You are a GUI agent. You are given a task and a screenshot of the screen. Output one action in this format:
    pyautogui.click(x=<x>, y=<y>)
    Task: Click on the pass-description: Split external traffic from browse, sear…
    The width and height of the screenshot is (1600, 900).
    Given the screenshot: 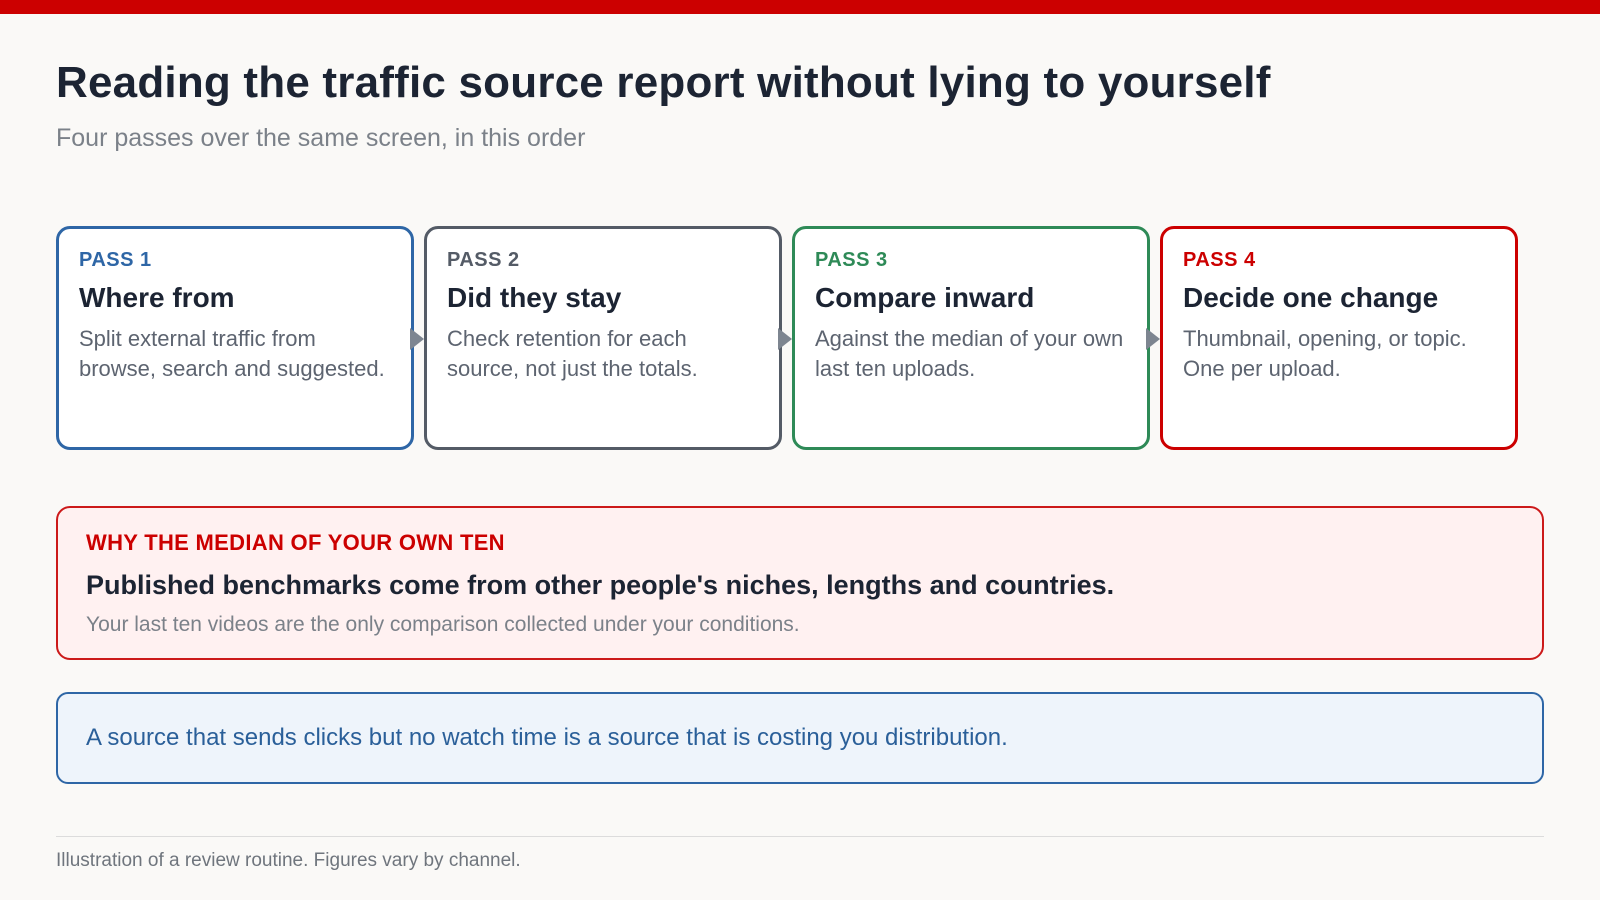 What is the action you would take?
    pyautogui.click(x=232, y=353)
    